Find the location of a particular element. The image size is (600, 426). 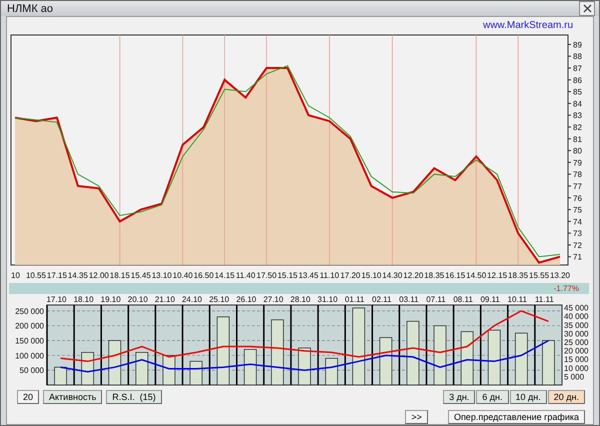

axis-label: 14.50 is located at coordinates (476, 275).